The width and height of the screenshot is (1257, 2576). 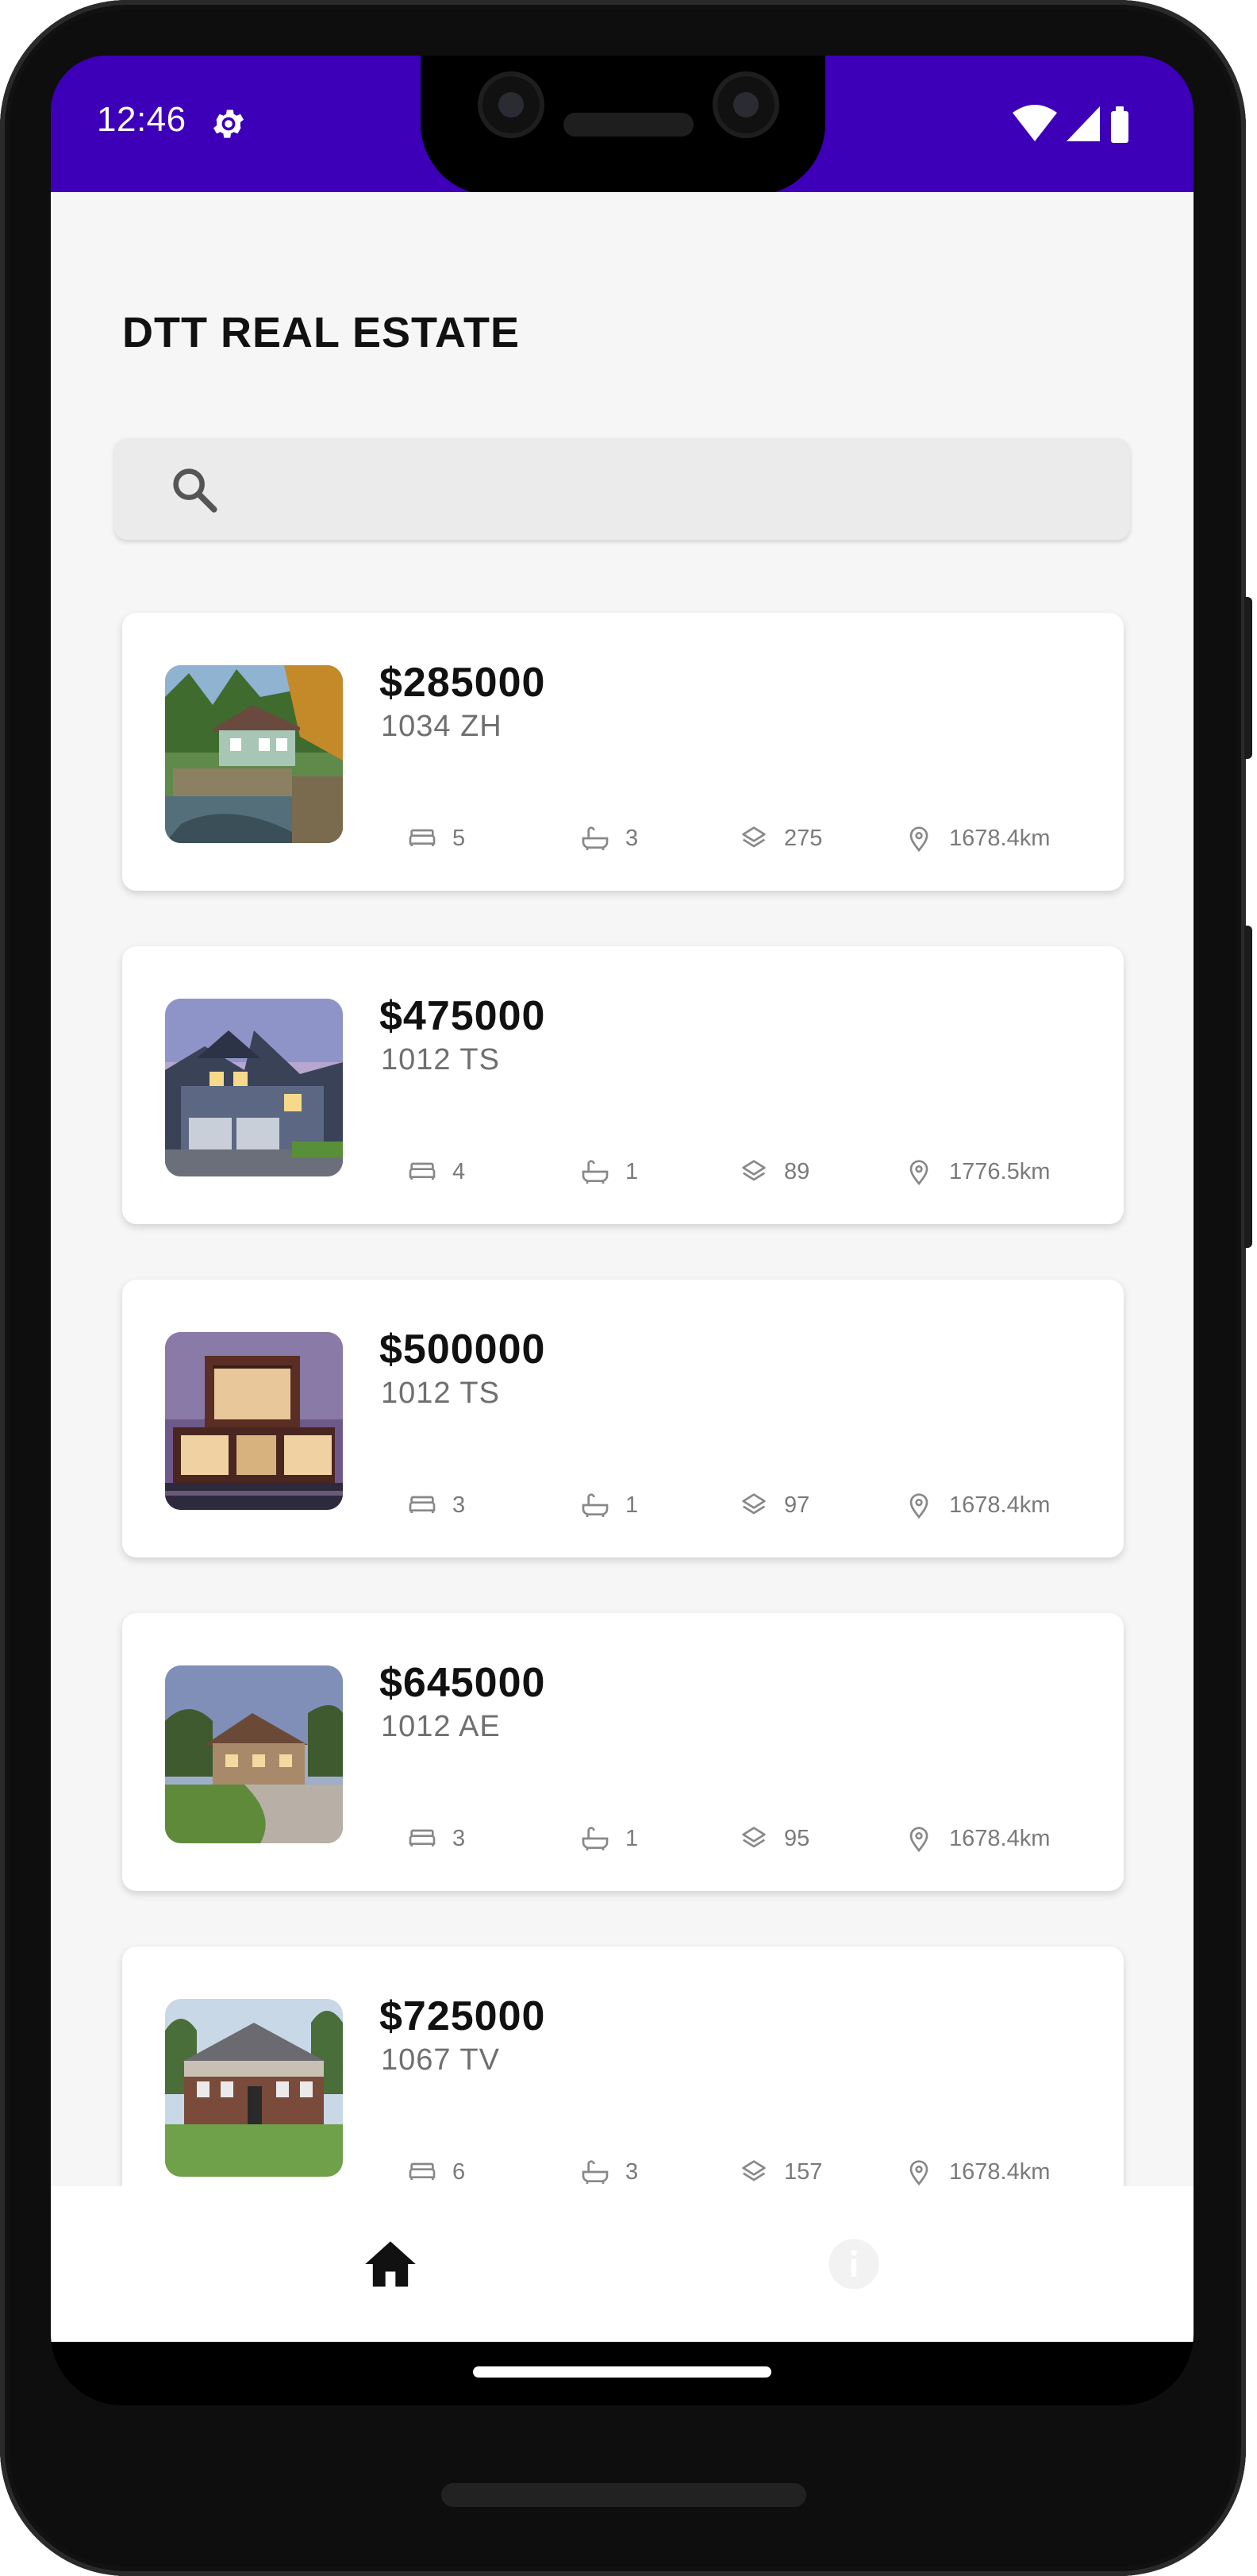 What do you see at coordinates (441, 1726) in the screenshot?
I see `listing-zip: 1012 AE` at bounding box center [441, 1726].